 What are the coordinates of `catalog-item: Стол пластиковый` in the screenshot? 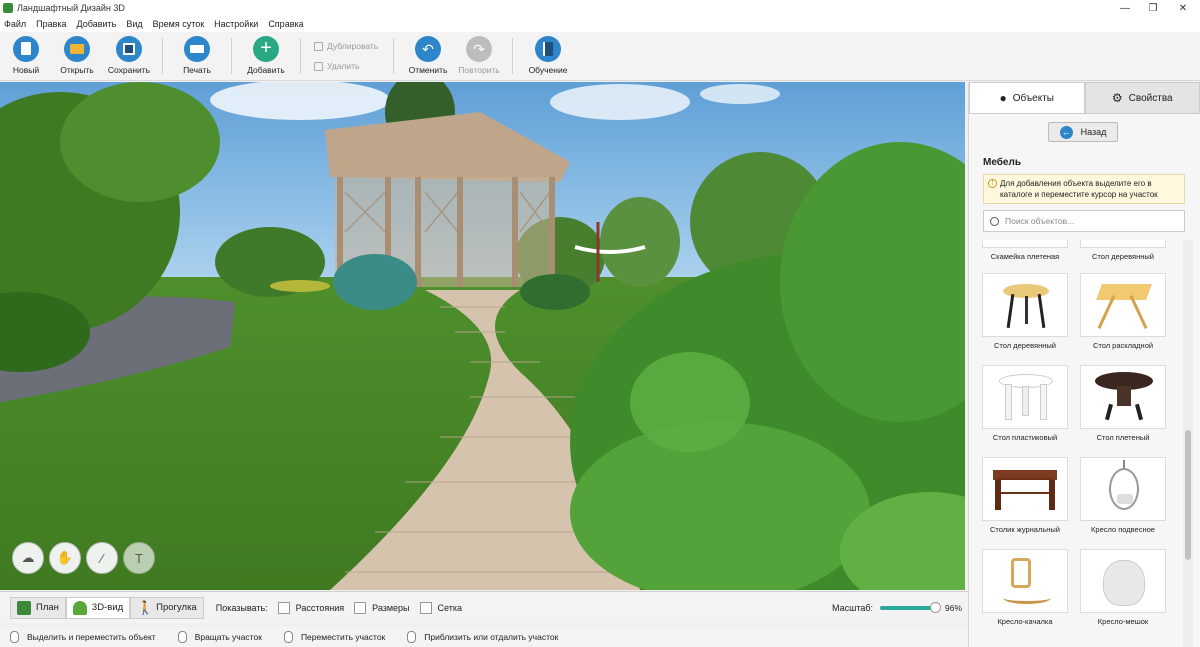 It's located at (1025, 403).